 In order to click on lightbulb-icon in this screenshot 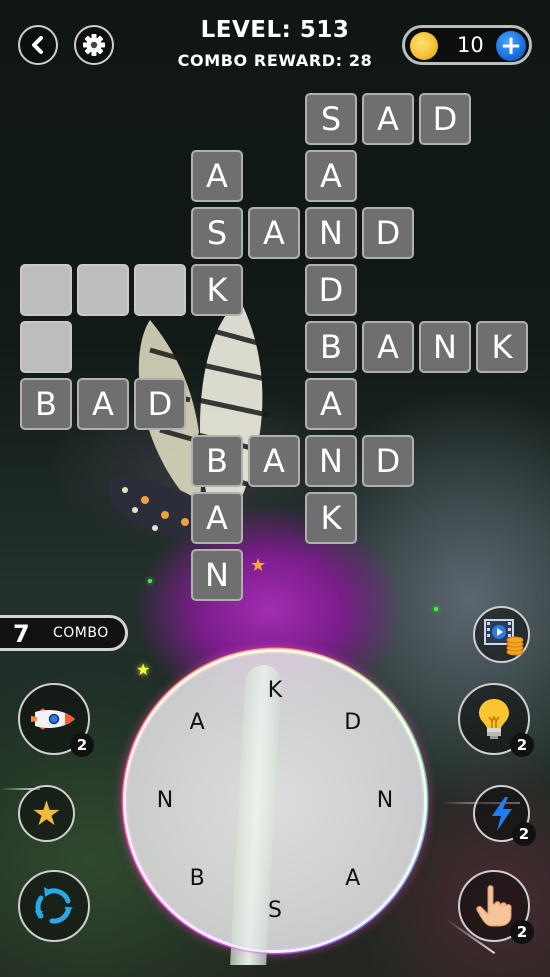, I will do `click(494, 719)`.